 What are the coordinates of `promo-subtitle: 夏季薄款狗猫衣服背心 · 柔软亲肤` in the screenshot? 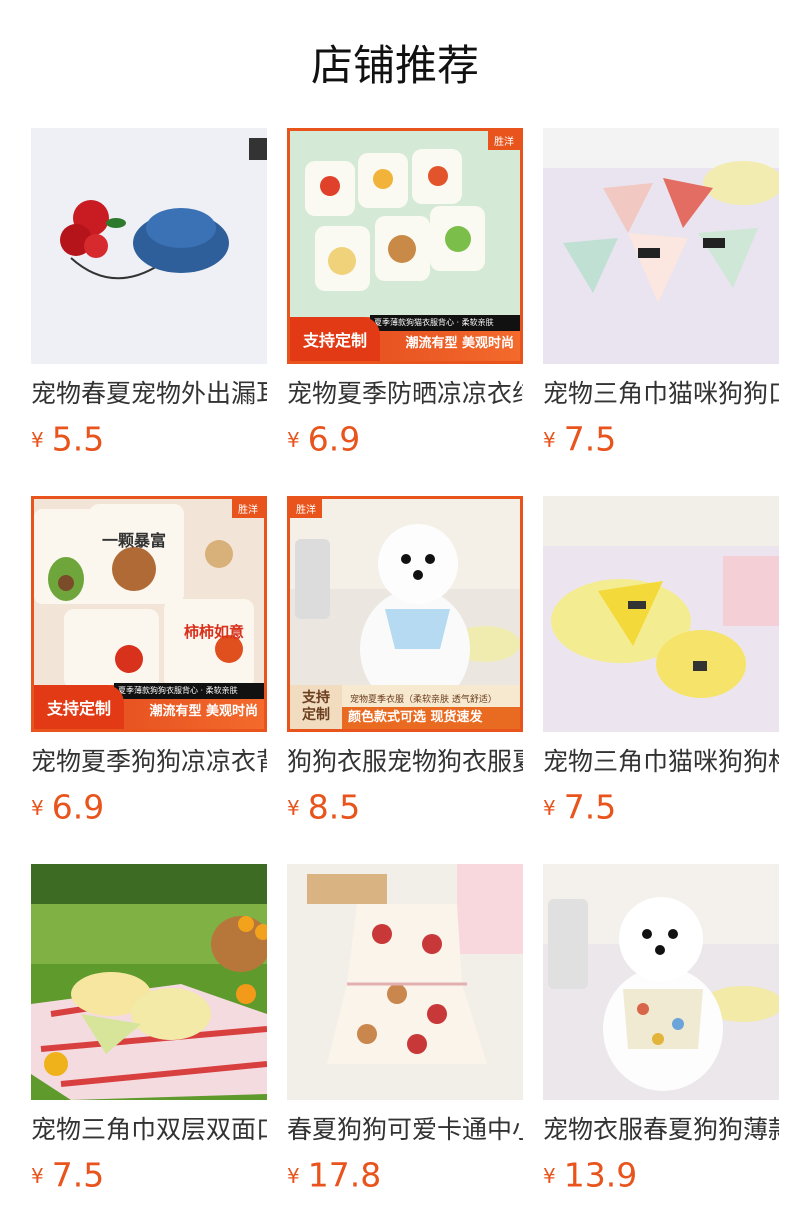 It's located at (445, 323).